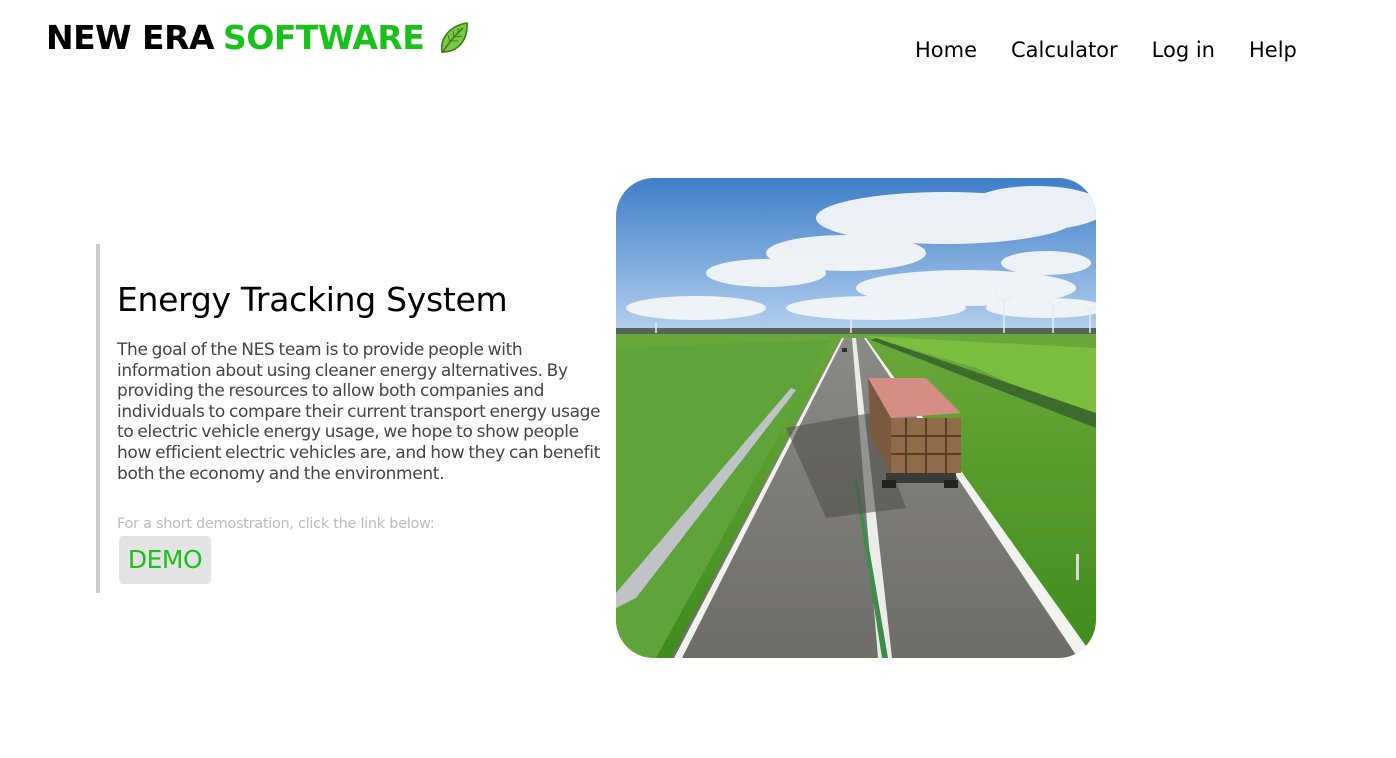 The image size is (1396, 758). I want to click on nav-calculator: Calculator, so click(1064, 50).